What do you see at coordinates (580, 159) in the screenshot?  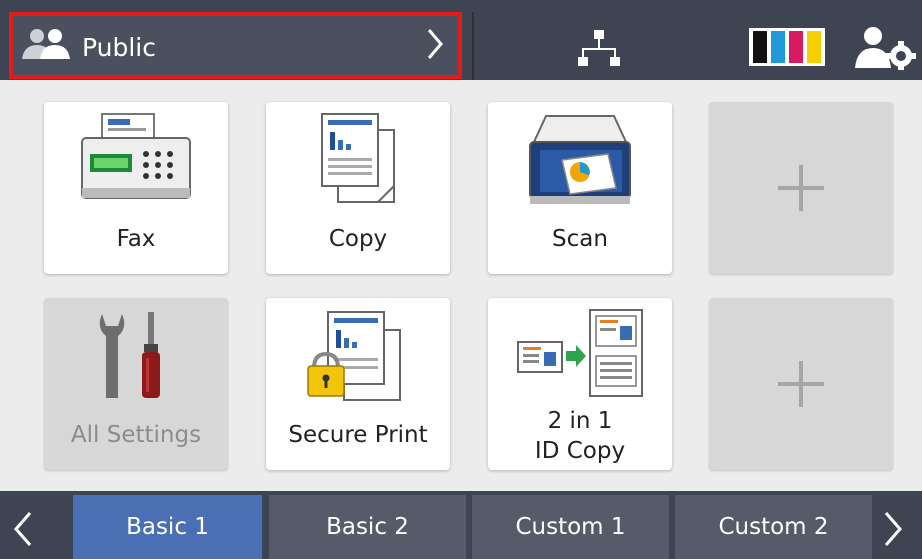 I see `scan-icon` at bounding box center [580, 159].